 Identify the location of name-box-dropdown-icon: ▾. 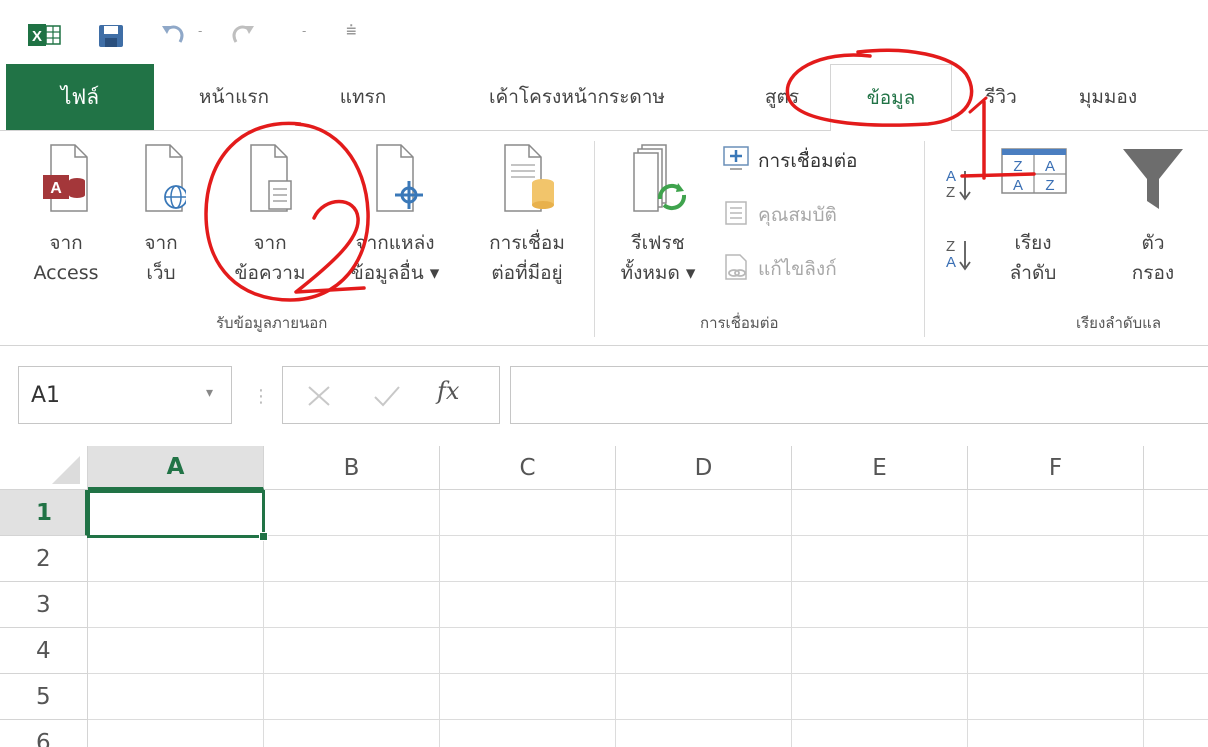
(209, 393).